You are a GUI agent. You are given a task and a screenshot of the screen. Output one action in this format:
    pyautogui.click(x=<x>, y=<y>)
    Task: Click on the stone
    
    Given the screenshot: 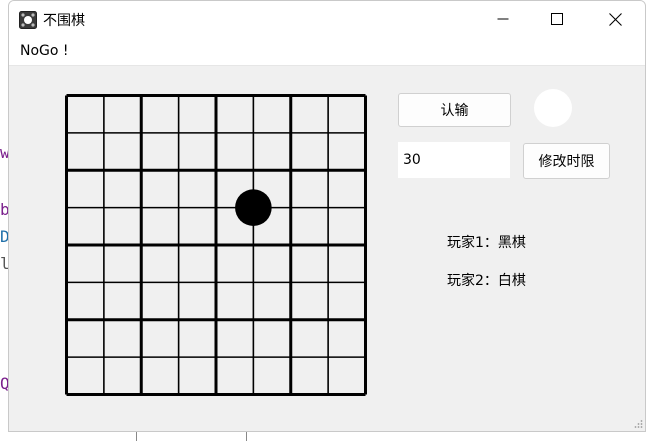 What is the action you would take?
    pyautogui.click(x=253, y=207)
    